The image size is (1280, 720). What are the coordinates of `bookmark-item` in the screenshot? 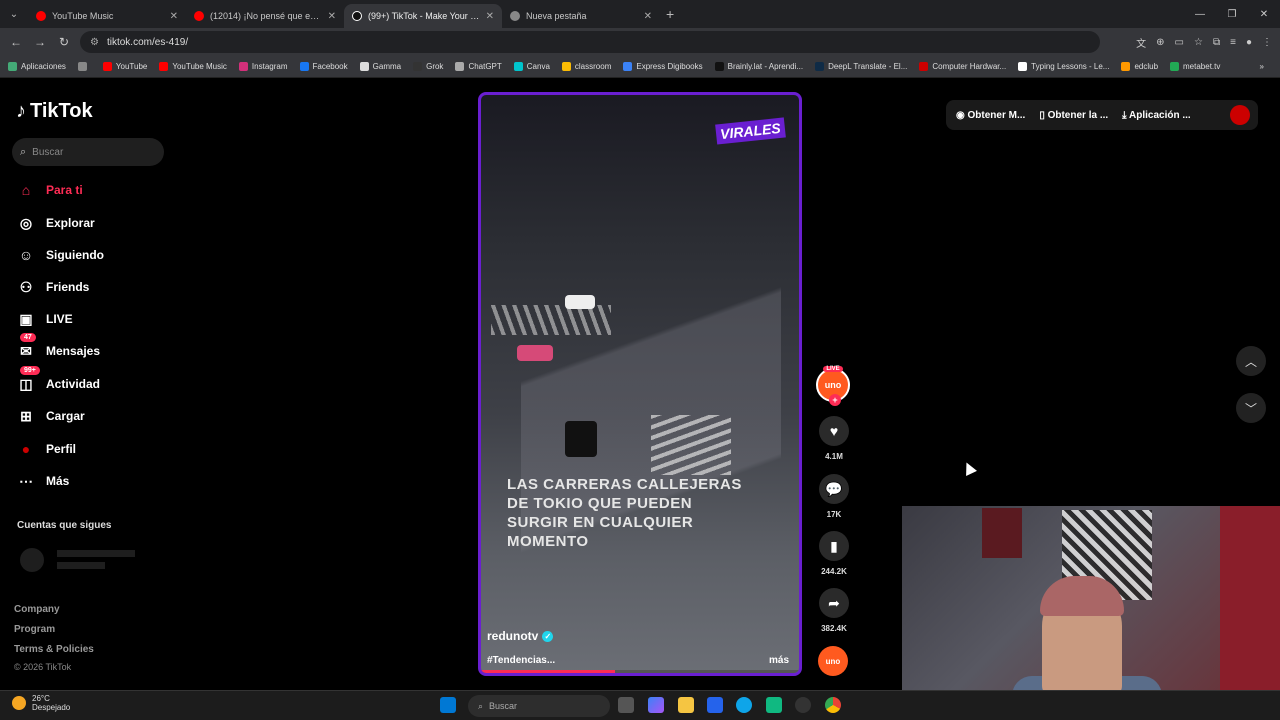 It's located at (84, 66).